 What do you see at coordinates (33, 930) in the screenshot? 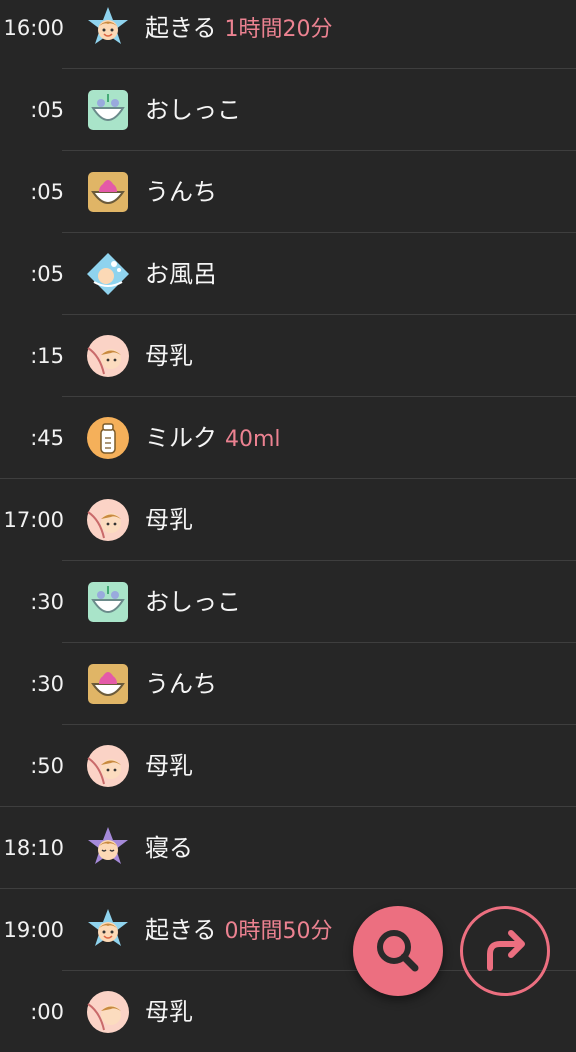
I see `entry-time: 19:00` at bounding box center [33, 930].